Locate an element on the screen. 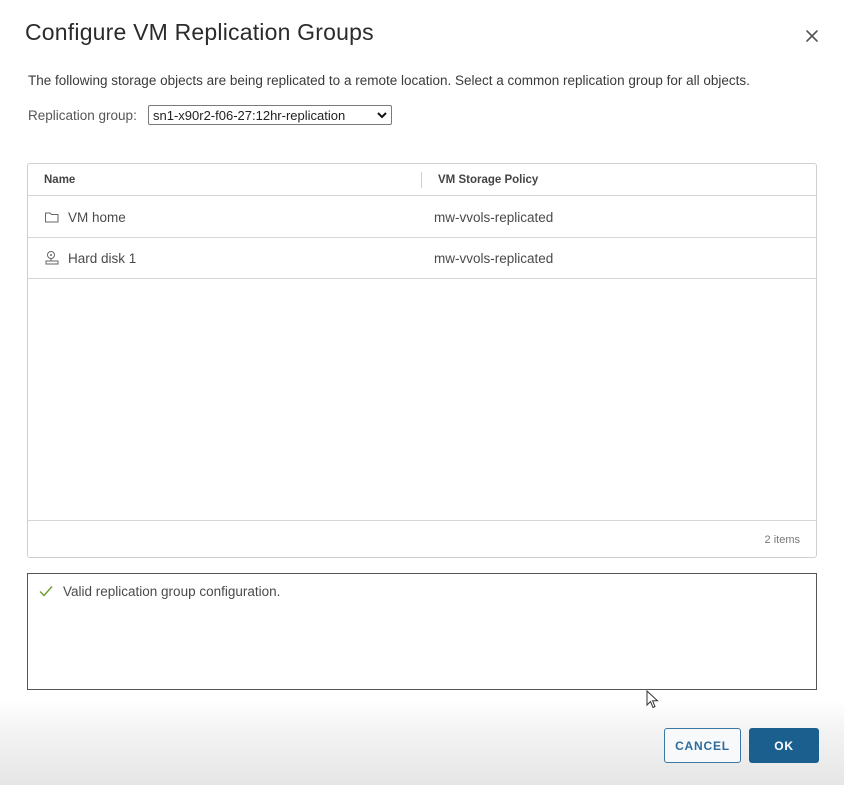  mouse-cursor-icon is located at coordinates (652, 699).